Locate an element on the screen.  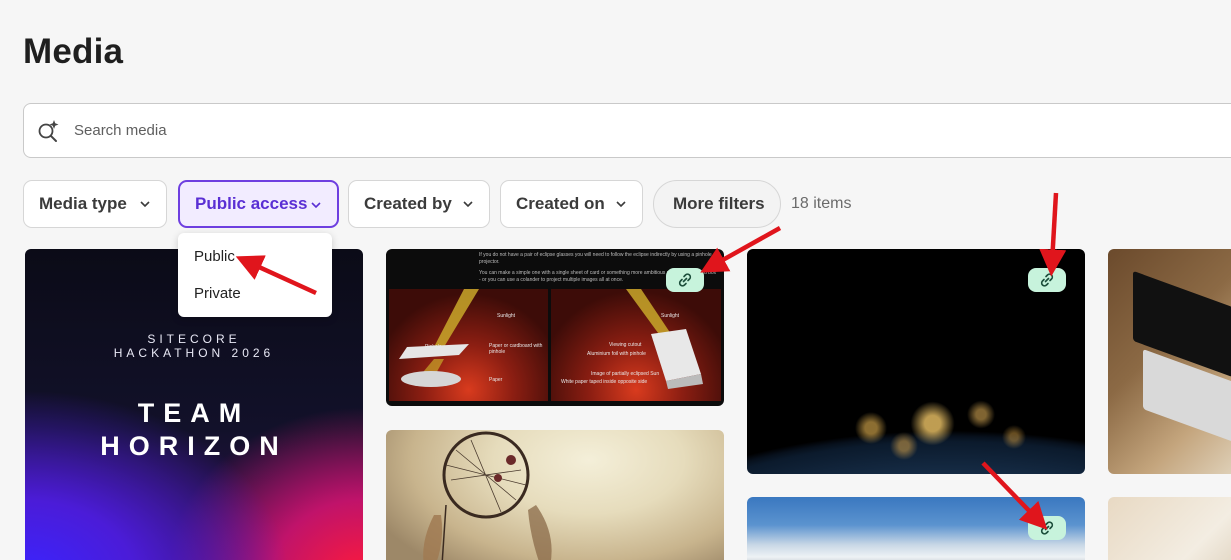
search-bar is located at coordinates (627, 130).